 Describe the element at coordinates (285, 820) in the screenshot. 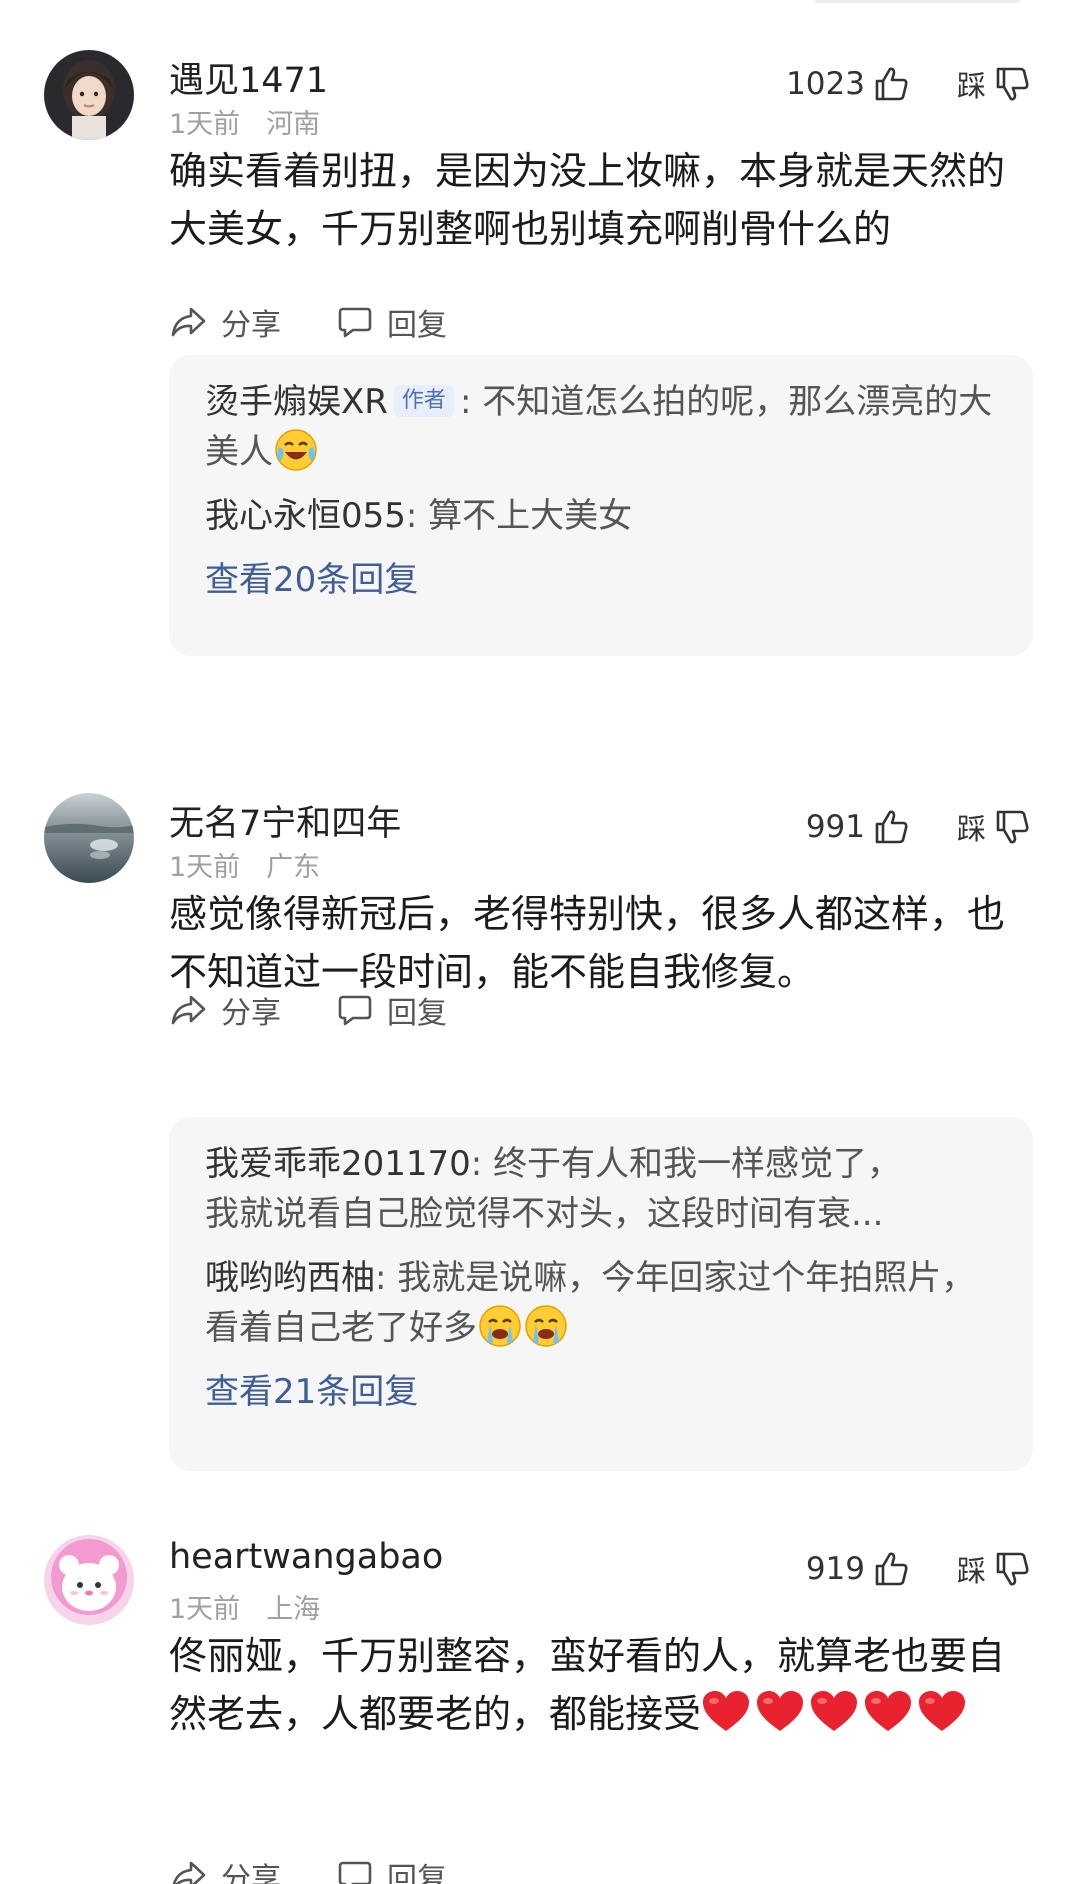

I see `username: 无名7宁和四年` at that location.